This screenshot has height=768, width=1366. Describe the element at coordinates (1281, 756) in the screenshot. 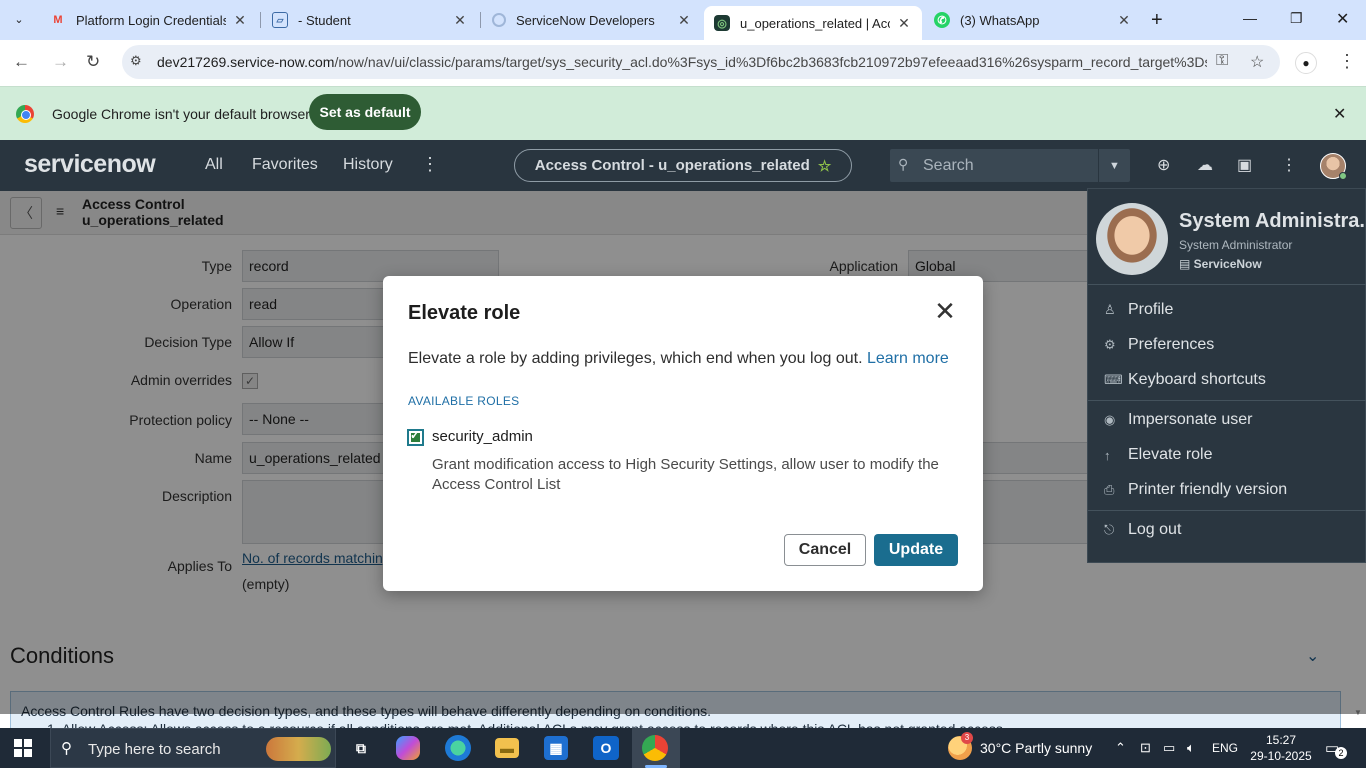

I see `clock-date: 29-10-2025` at that location.